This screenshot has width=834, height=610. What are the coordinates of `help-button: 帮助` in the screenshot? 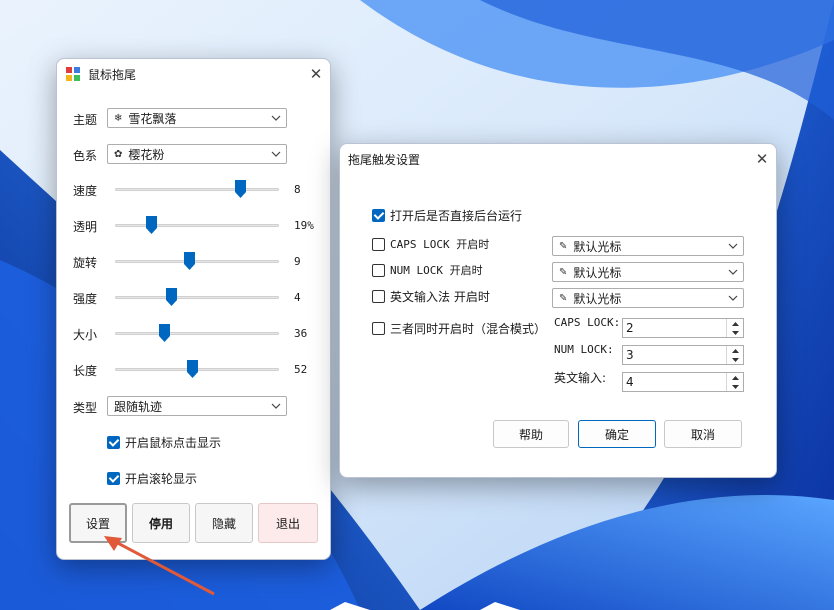 It's located at (531, 434).